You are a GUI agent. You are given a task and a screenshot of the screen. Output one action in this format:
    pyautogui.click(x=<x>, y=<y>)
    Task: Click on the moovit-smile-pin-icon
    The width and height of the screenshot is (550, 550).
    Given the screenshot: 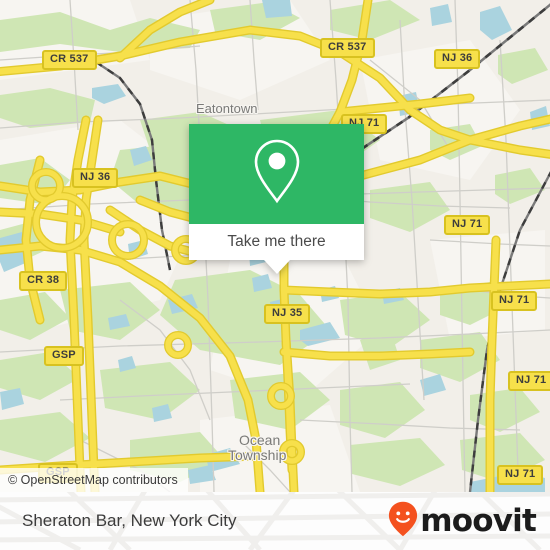 What is the action you would take?
    pyautogui.click(x=403, y=521)
    